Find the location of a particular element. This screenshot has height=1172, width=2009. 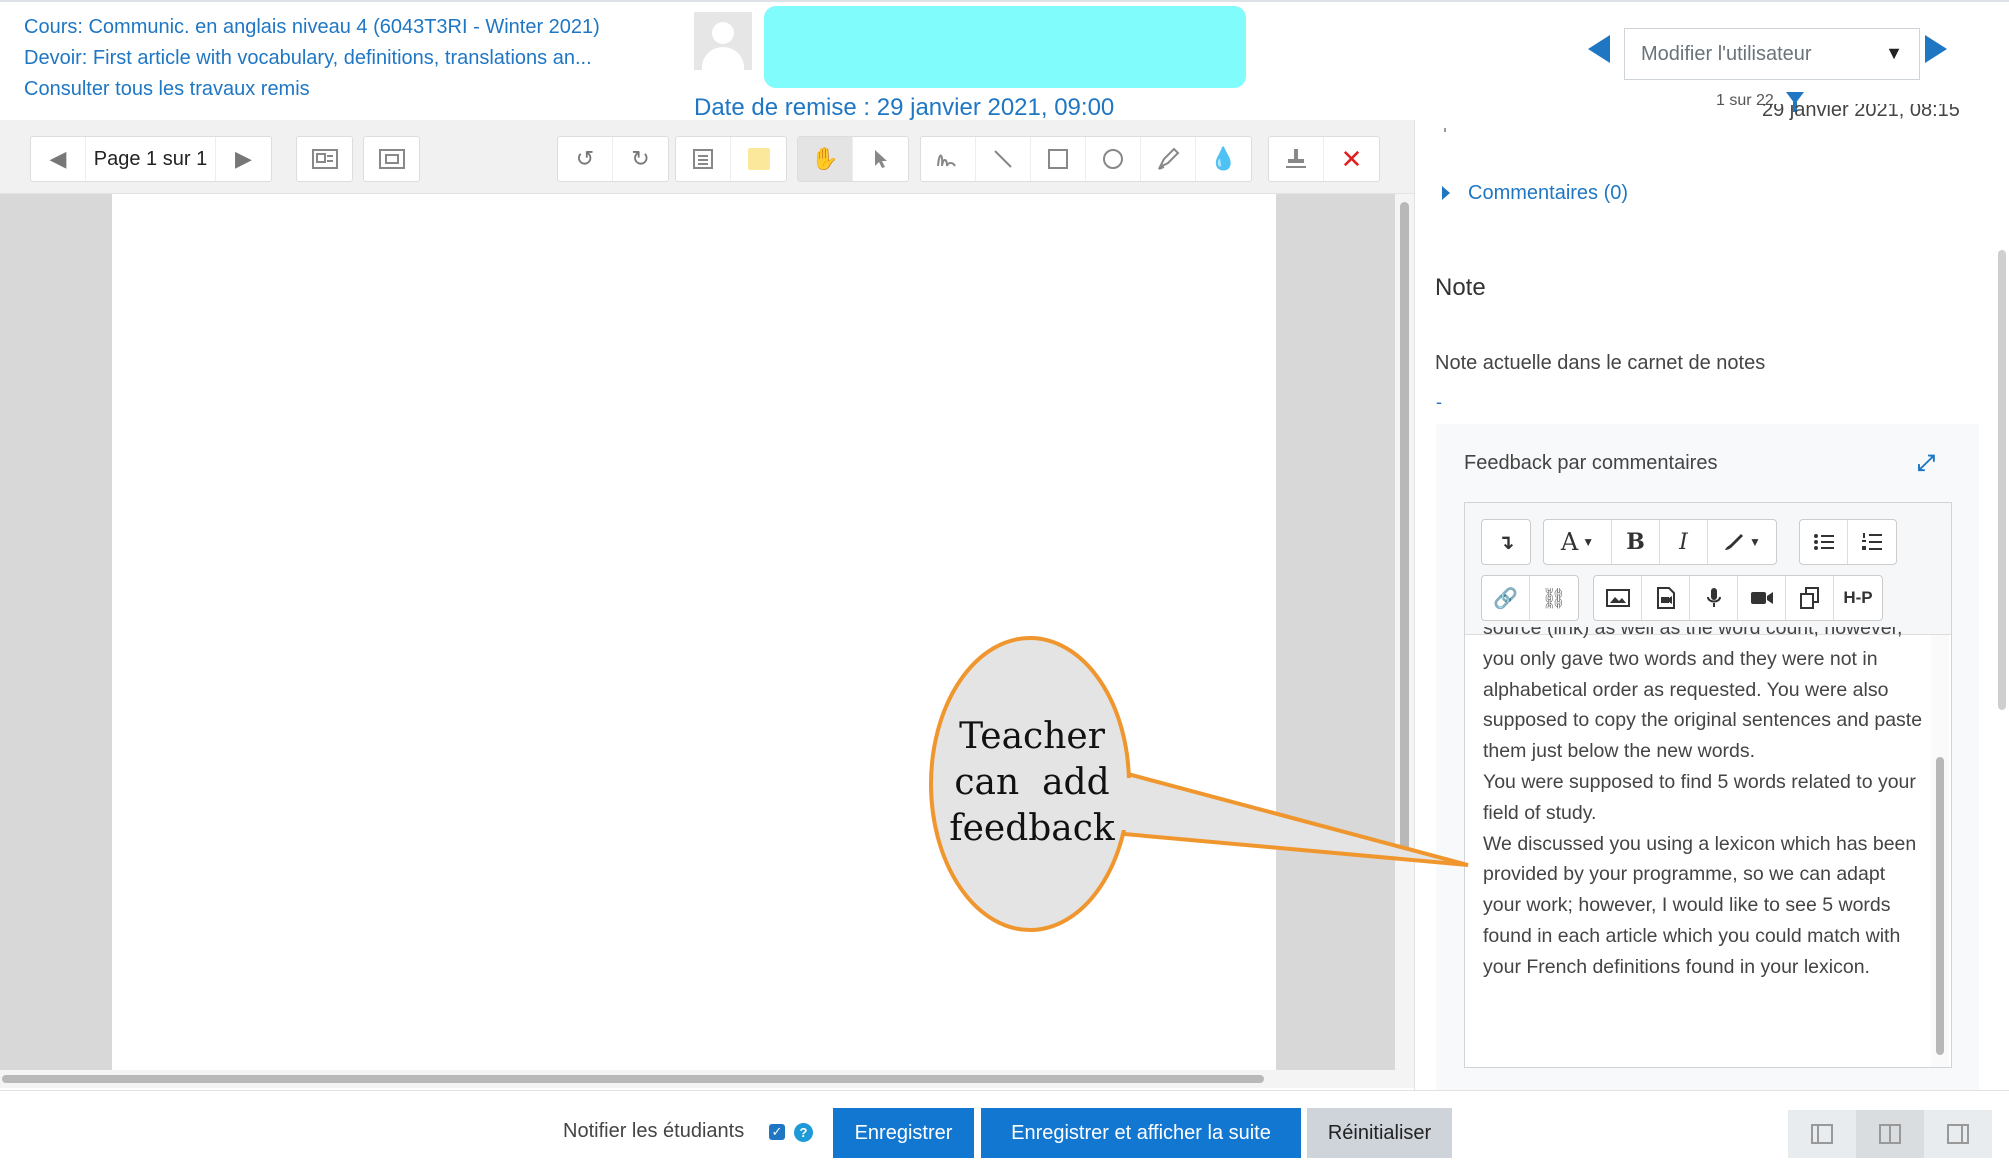

insert-media-button is located at coordinates (1666, 598).